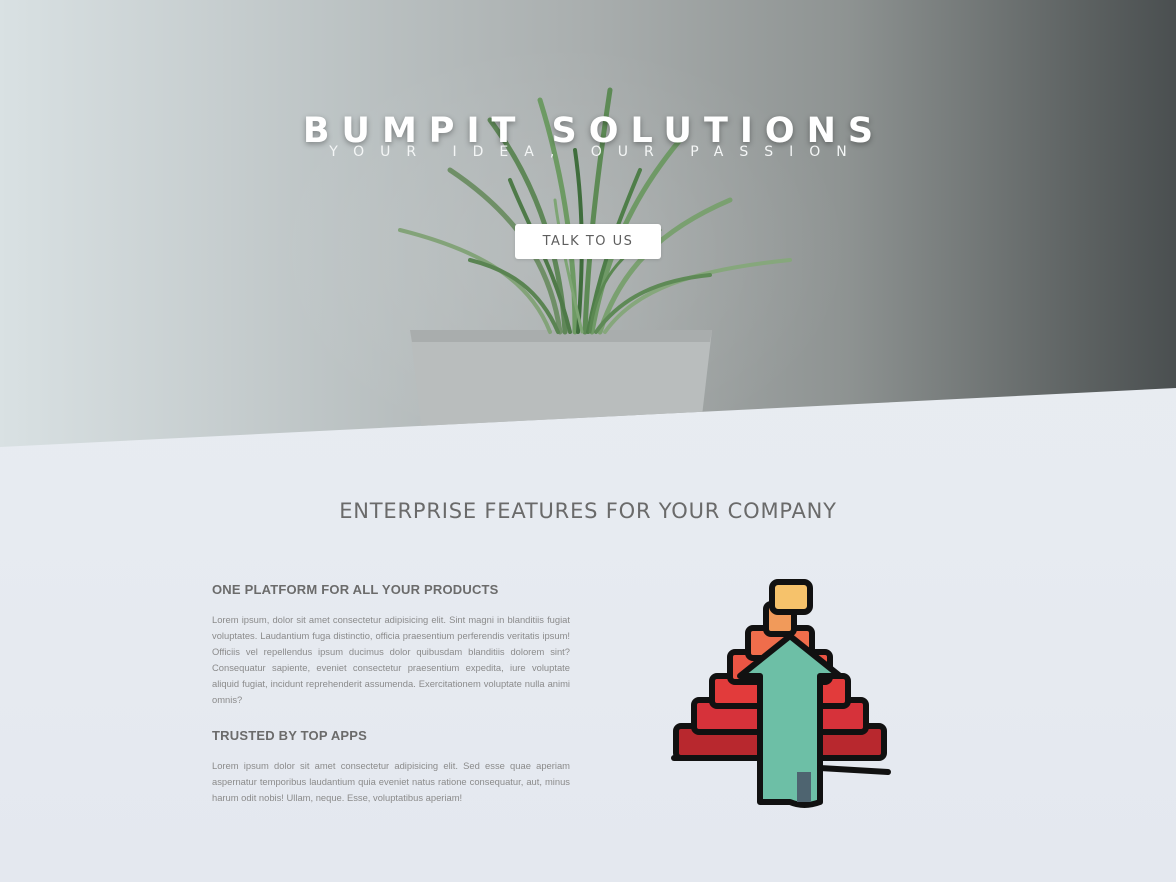  Describe the element at coordinates (781, 693) in the screenshot. I see `growth-pyramid-arrow-icon` at that location.